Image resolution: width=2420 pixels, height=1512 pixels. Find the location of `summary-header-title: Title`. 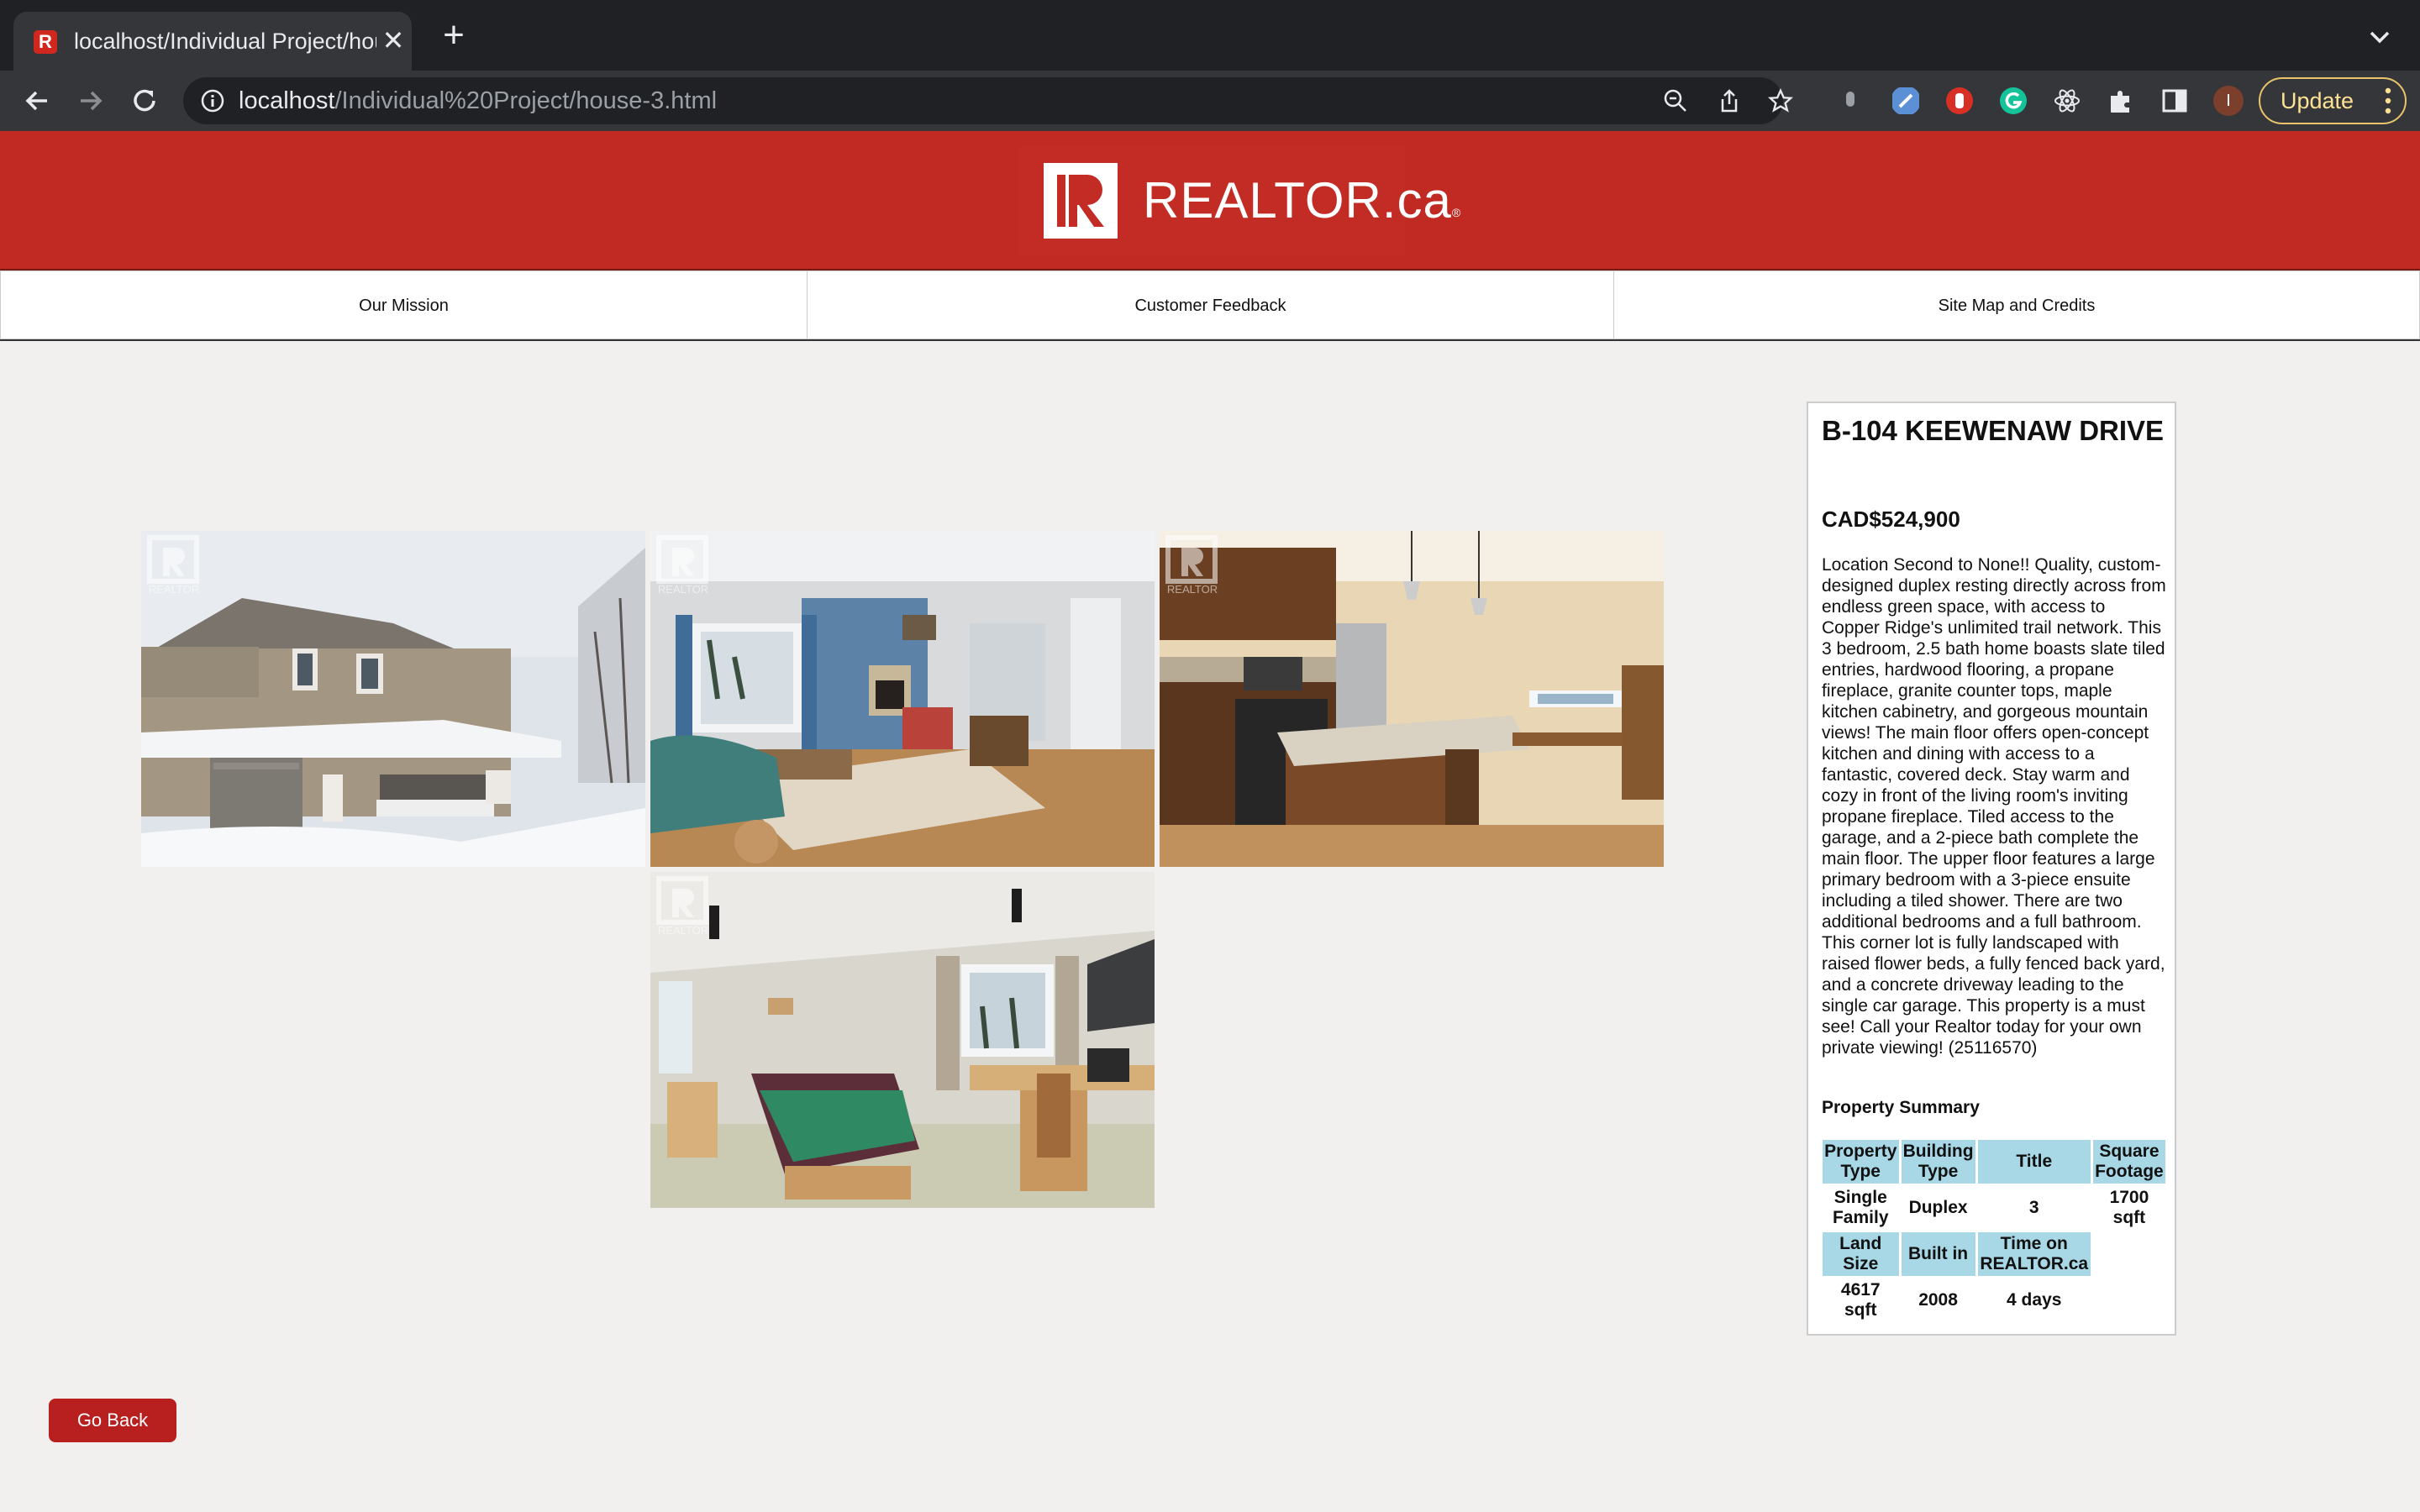

summary-header-title: Title is located at coordinates (2034, 1162).